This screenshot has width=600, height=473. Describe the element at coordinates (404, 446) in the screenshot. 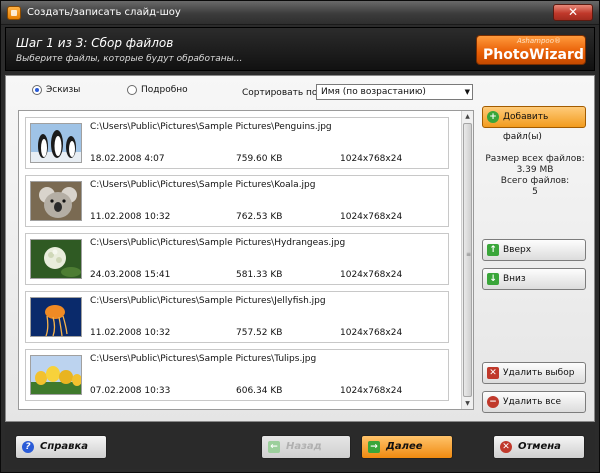

I see `next-label: Далее` at that location.